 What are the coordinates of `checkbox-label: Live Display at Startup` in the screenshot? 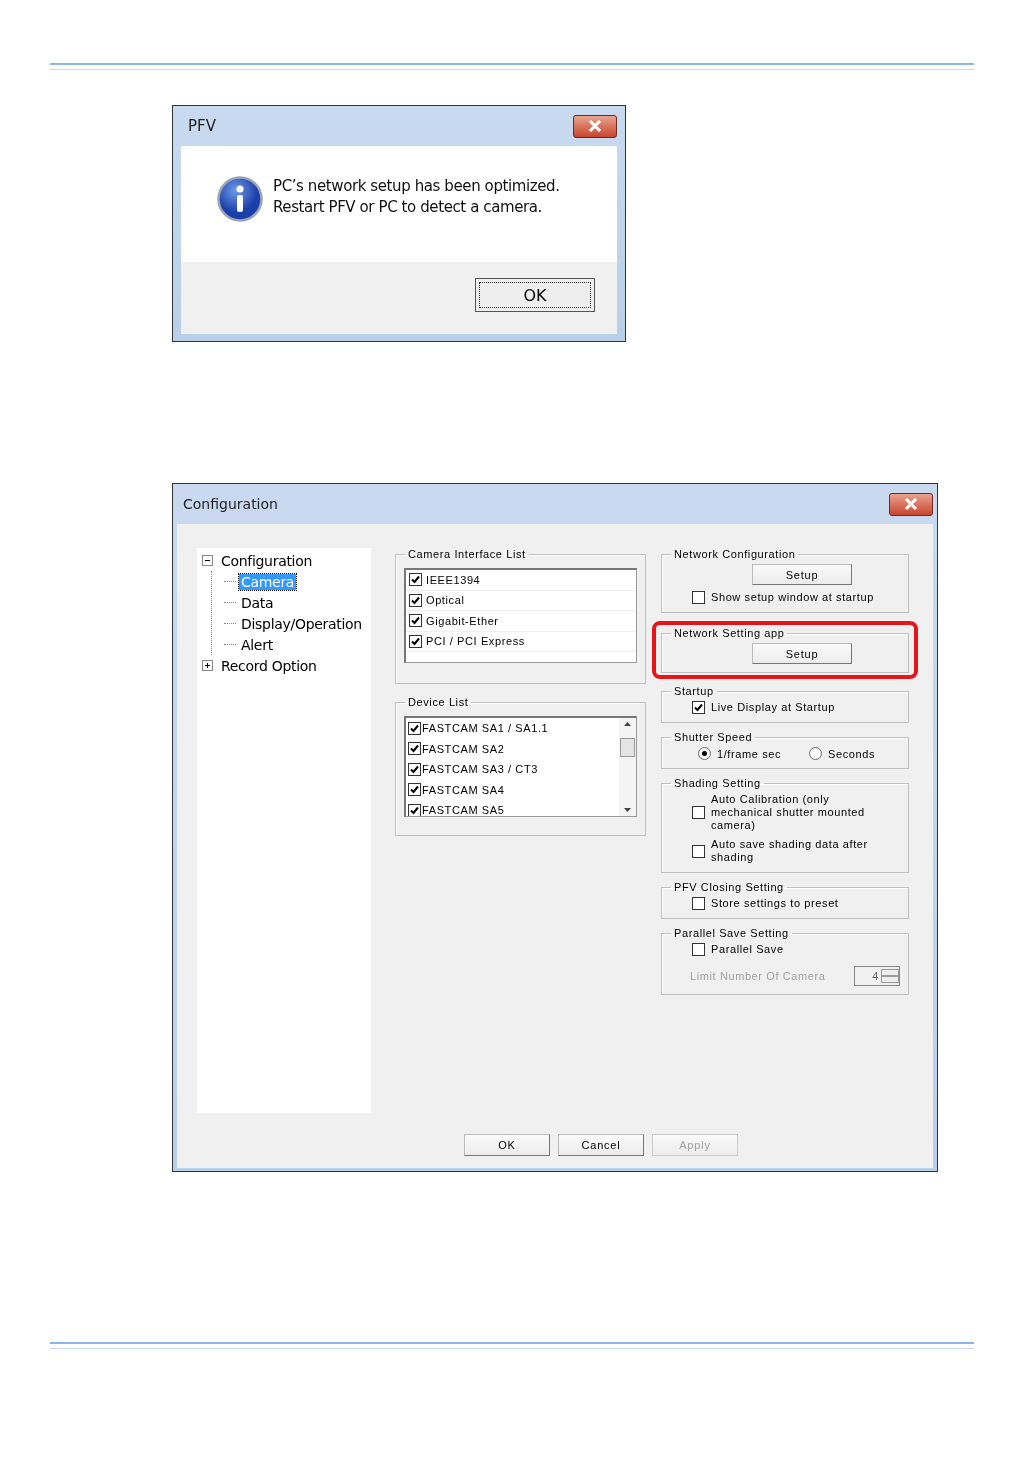 It's located at (773, 707).